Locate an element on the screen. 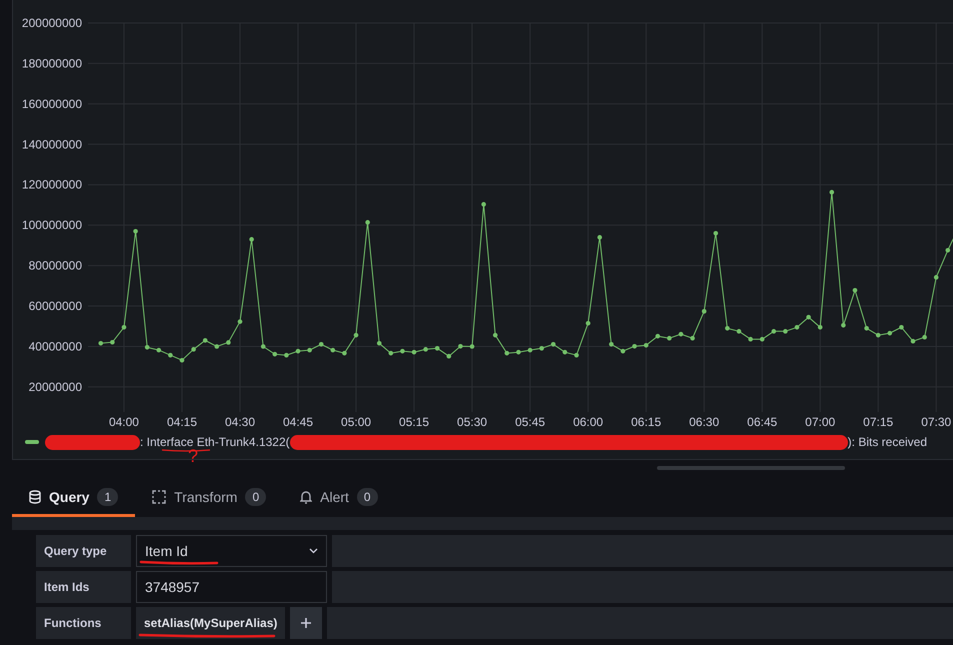 The image size is (953, 645). add-function-button is located at coordinates (306, 623).